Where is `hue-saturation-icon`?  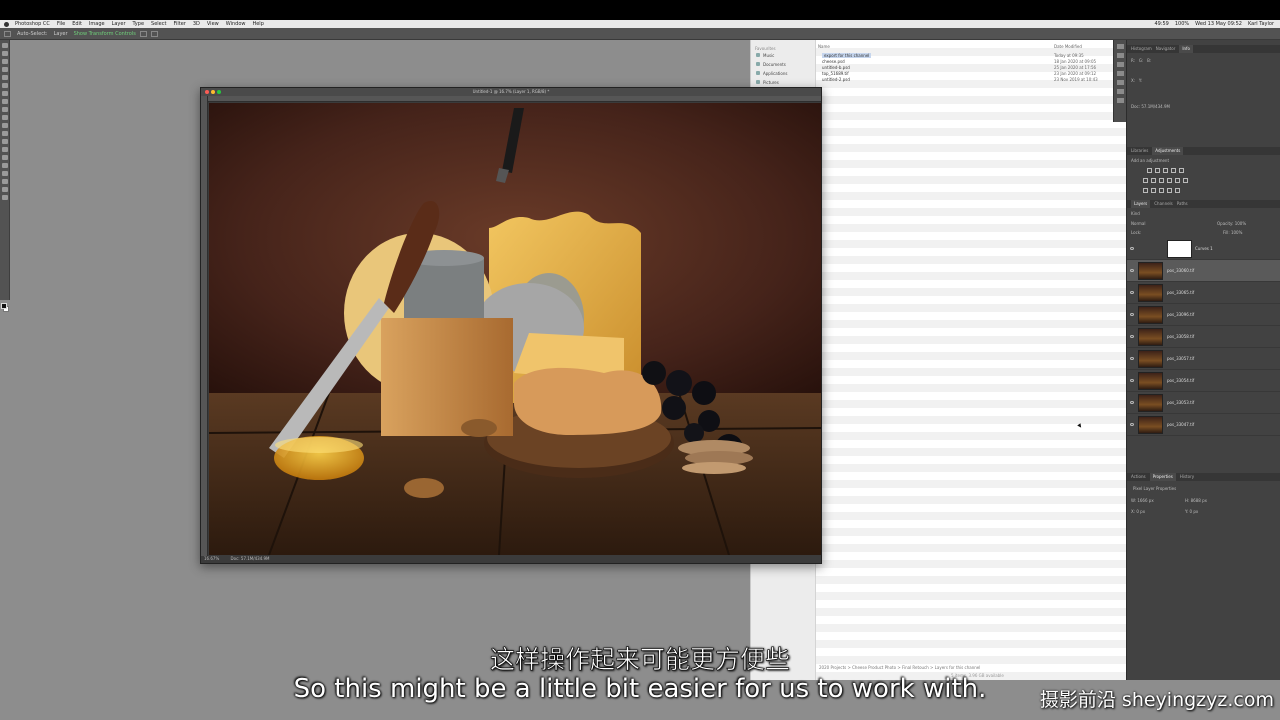
hue-saturation-icon is located at coordinates (1145, 180).